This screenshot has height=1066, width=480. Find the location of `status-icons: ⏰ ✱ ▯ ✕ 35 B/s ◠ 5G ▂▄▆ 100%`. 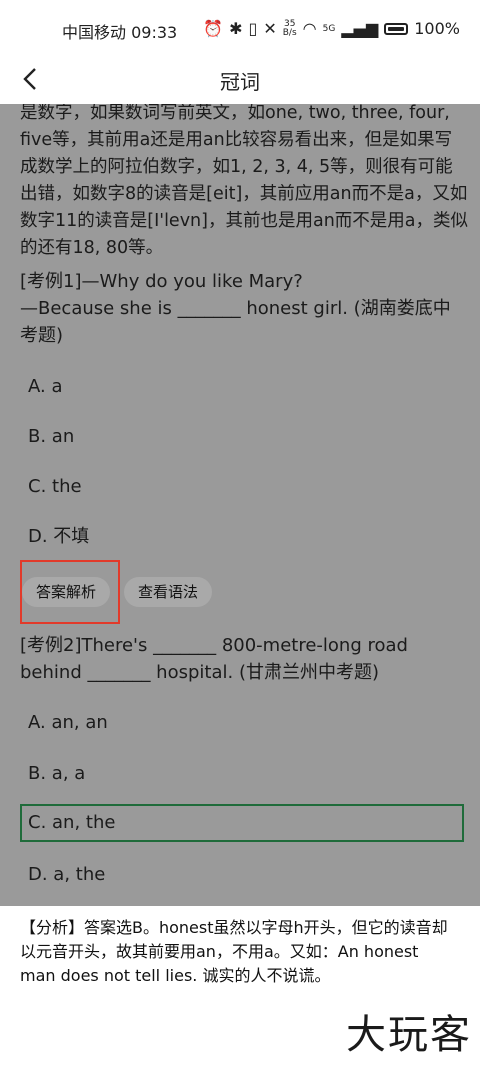

status-icons: ⏰ ✱ ▯ ✕ 35 B/s ◠ 5G ▂▄▆ 100% is located at coordinates (331, 28).